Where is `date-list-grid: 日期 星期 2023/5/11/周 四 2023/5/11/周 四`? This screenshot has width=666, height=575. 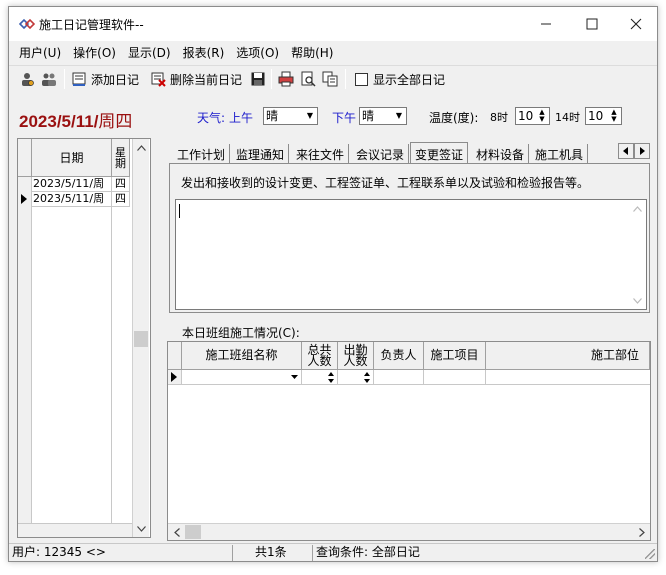 date-list-grid: 日期 星期 2023/5/11/周 四 2023/5/11/周 四 is located at coordinates (84, 338).